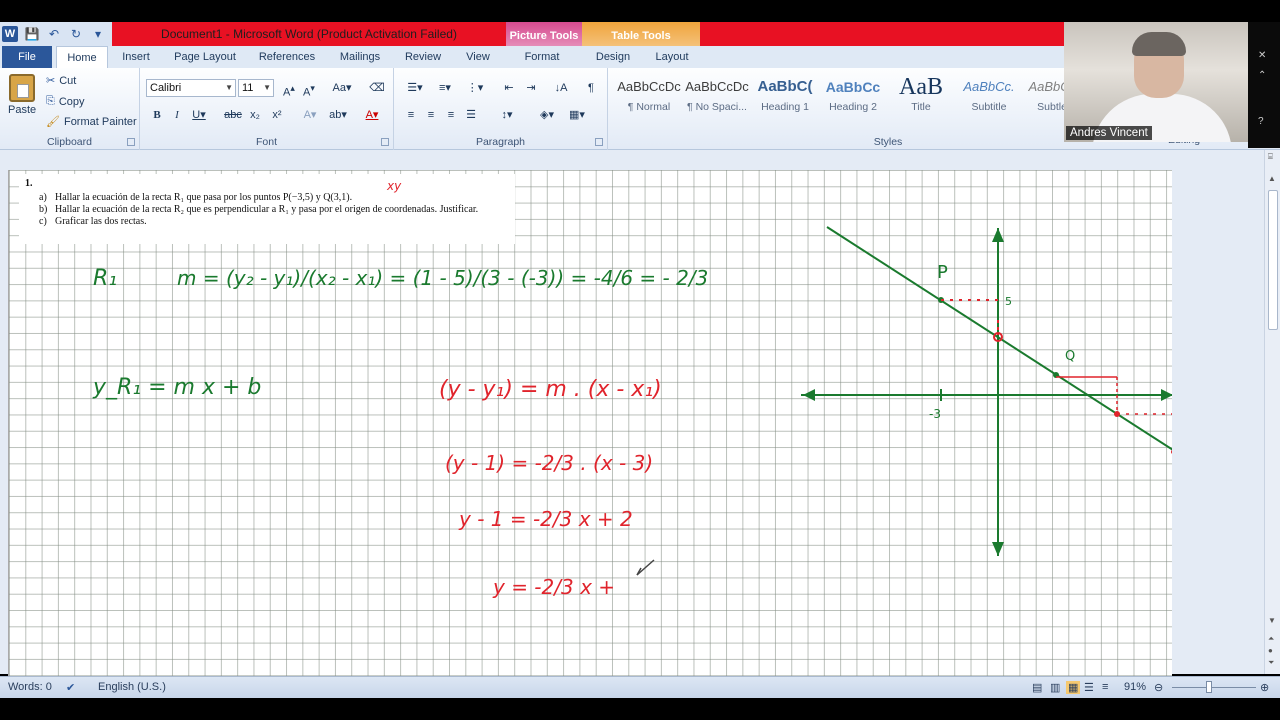 The height and width of the screenshot is (720, 1280). Describe the element at coordinates (1135, 687) in the screenshot. I see `zoom-level: 91%` at that location.